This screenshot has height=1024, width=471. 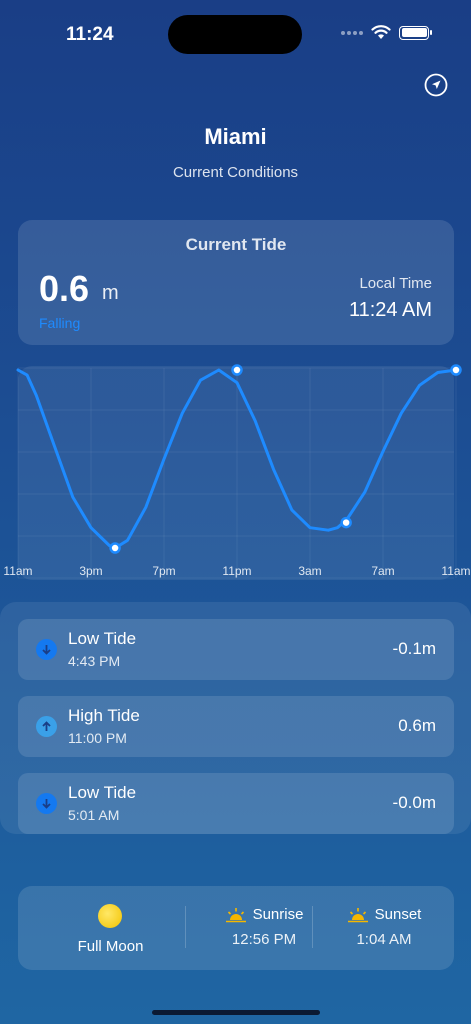 I want to click on location-arrow-button, so click(x=436, y=85).